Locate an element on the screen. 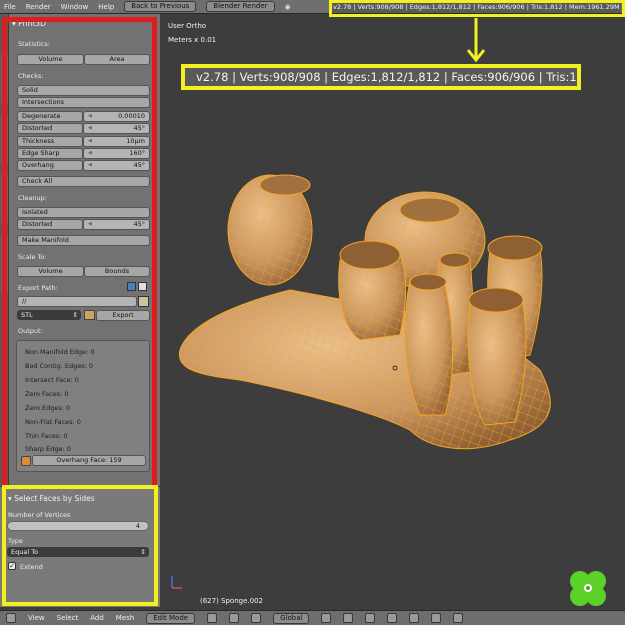  menu-add: Add is located at coordinates (97, 618).